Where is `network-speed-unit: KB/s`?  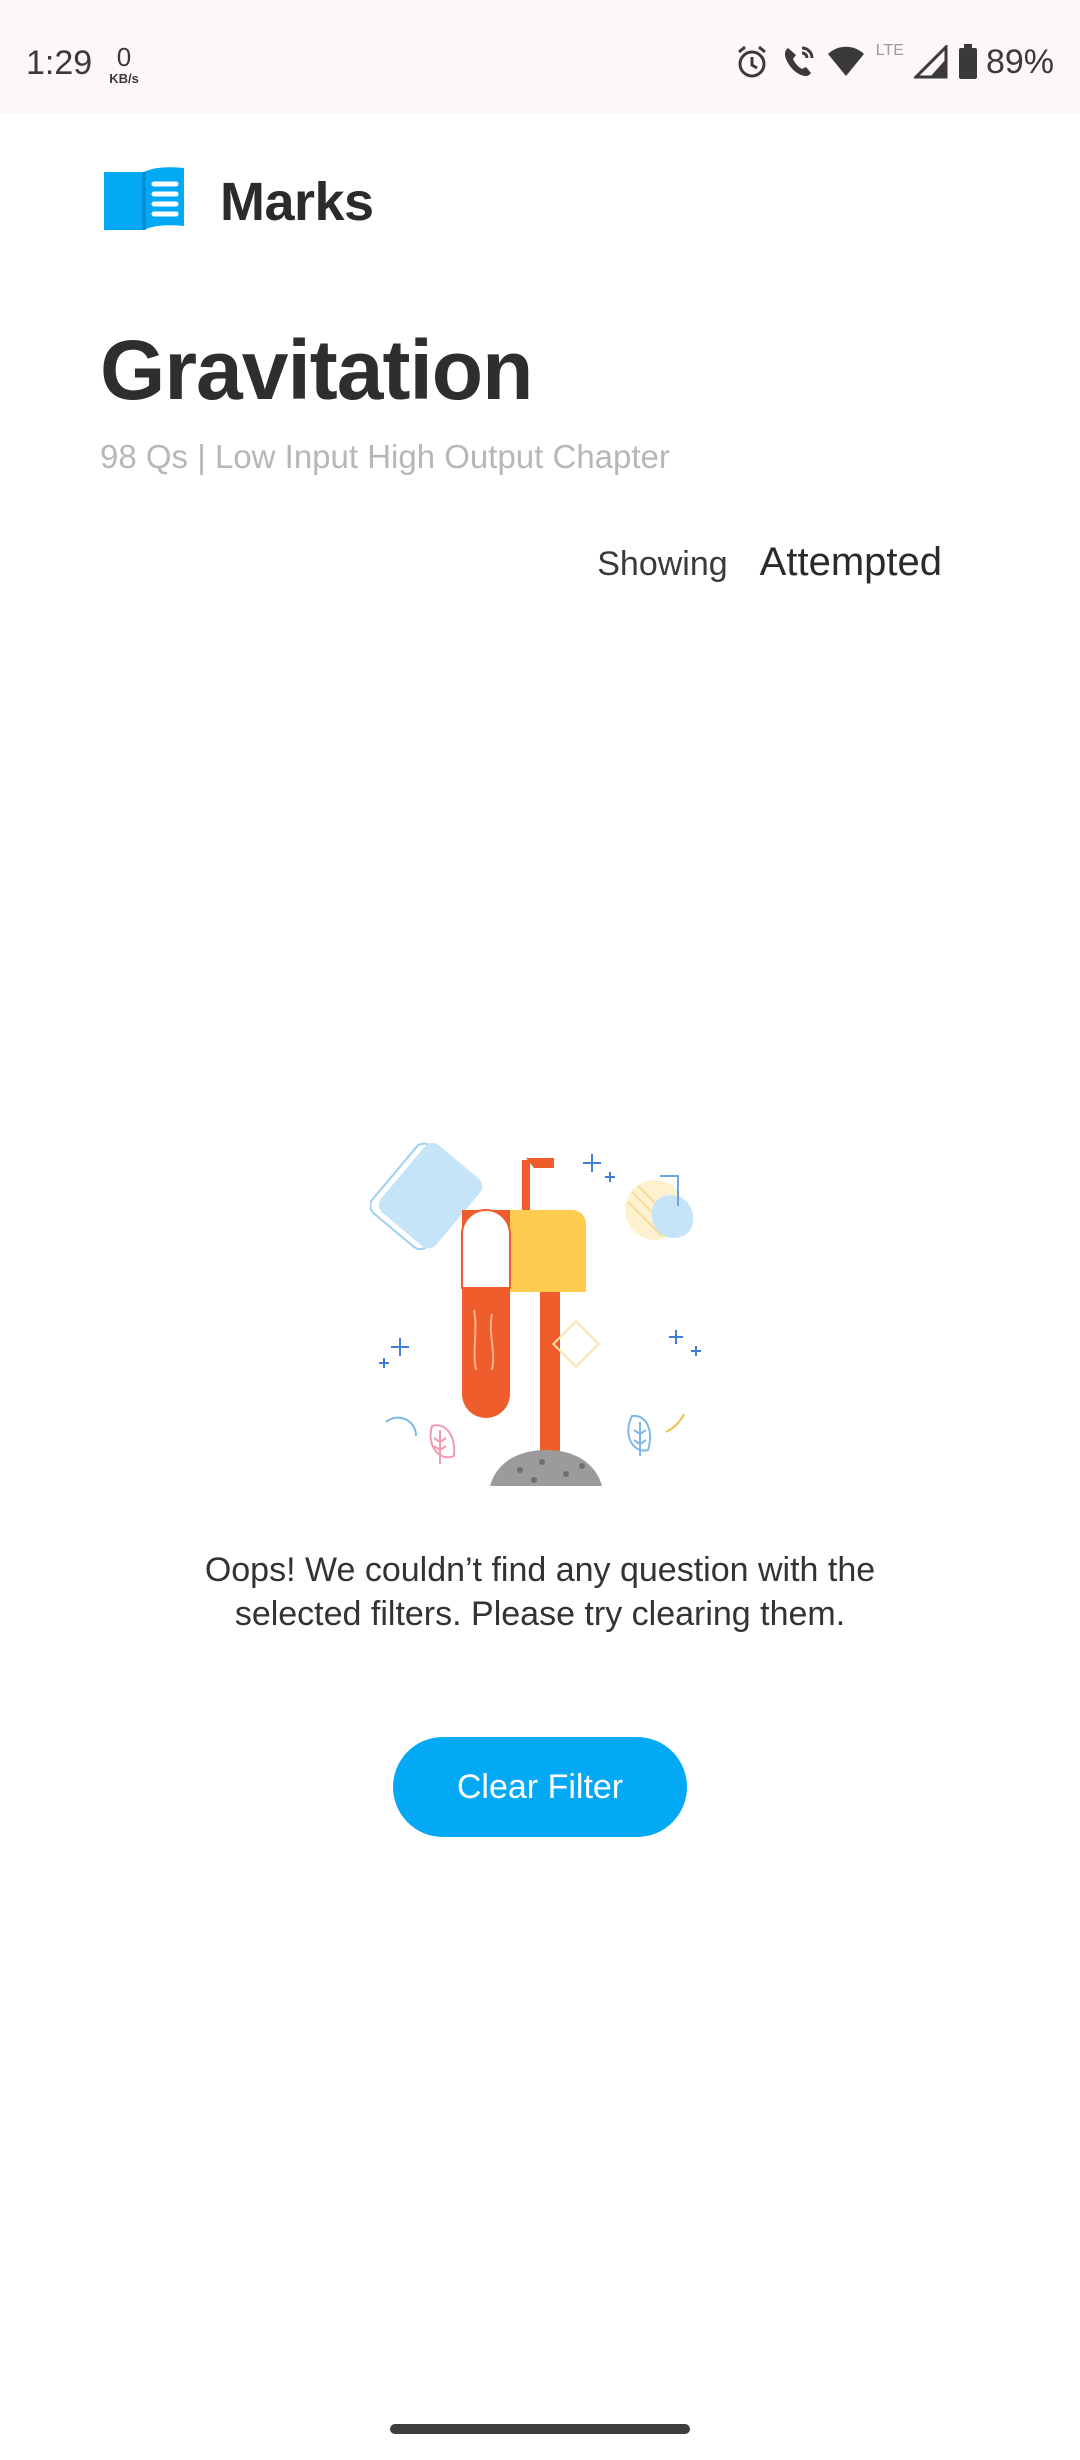
network-speed-unit: KB/s is located at coordinates (124, 78).